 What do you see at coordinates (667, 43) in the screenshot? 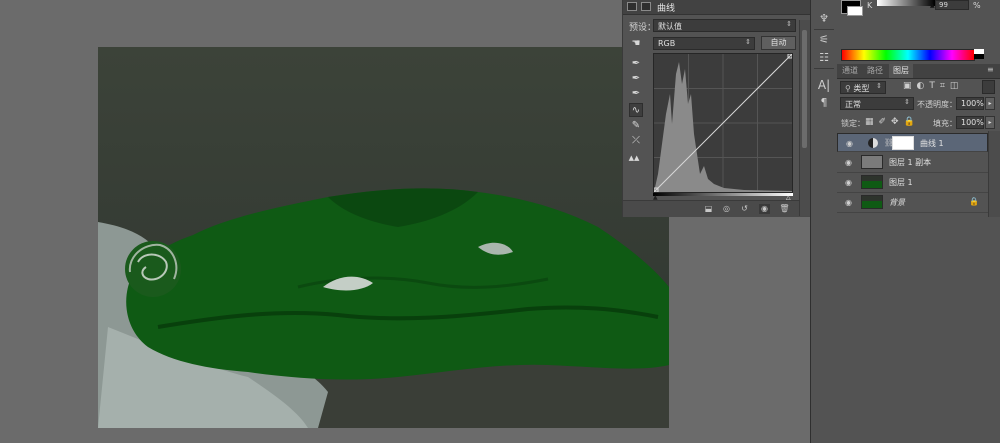
I see `channel-value: RGB` at bounding box center [667, 43].